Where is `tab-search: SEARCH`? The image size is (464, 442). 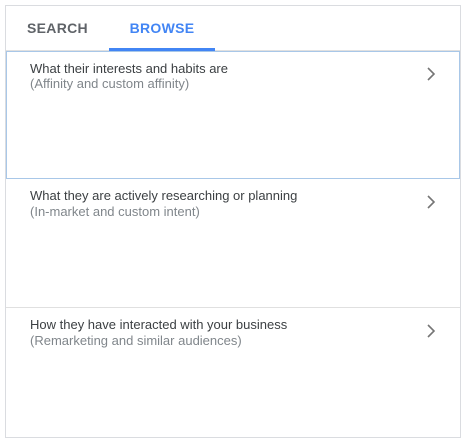 tab-search: SEARCH is located at coordinates (57, 28).